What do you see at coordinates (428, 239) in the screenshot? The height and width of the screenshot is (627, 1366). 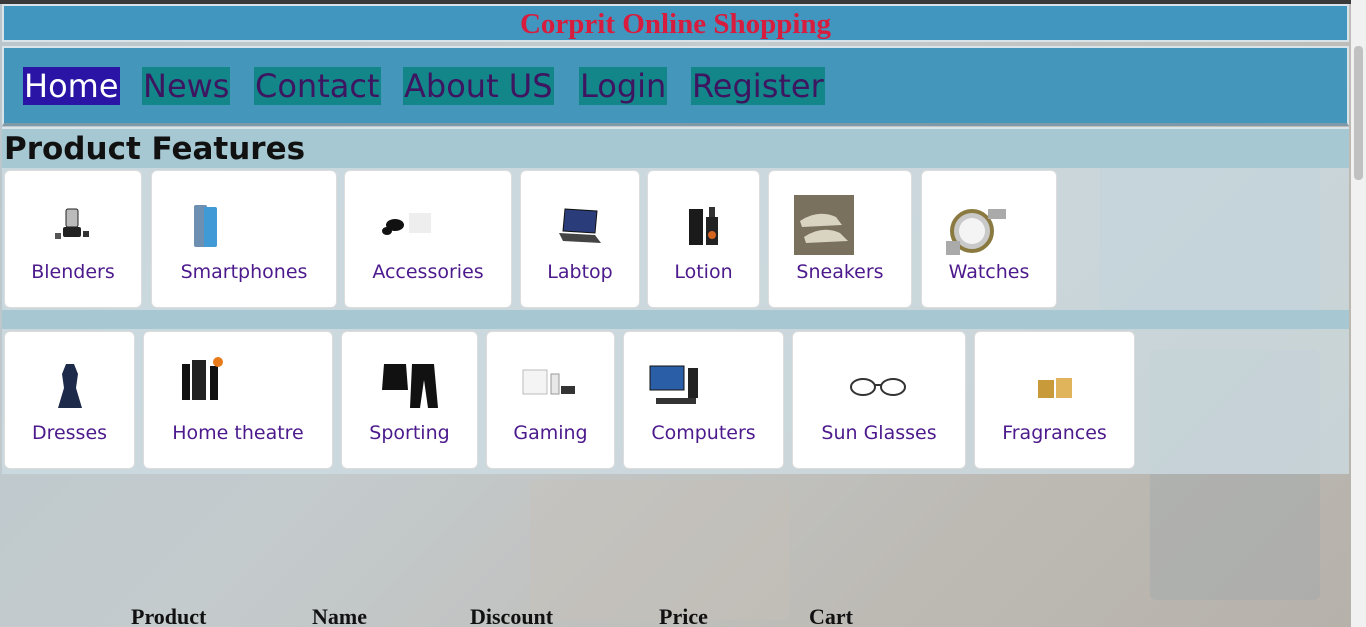 I see `category-card-accessories: Accessories` at bounding box center [428, 239].